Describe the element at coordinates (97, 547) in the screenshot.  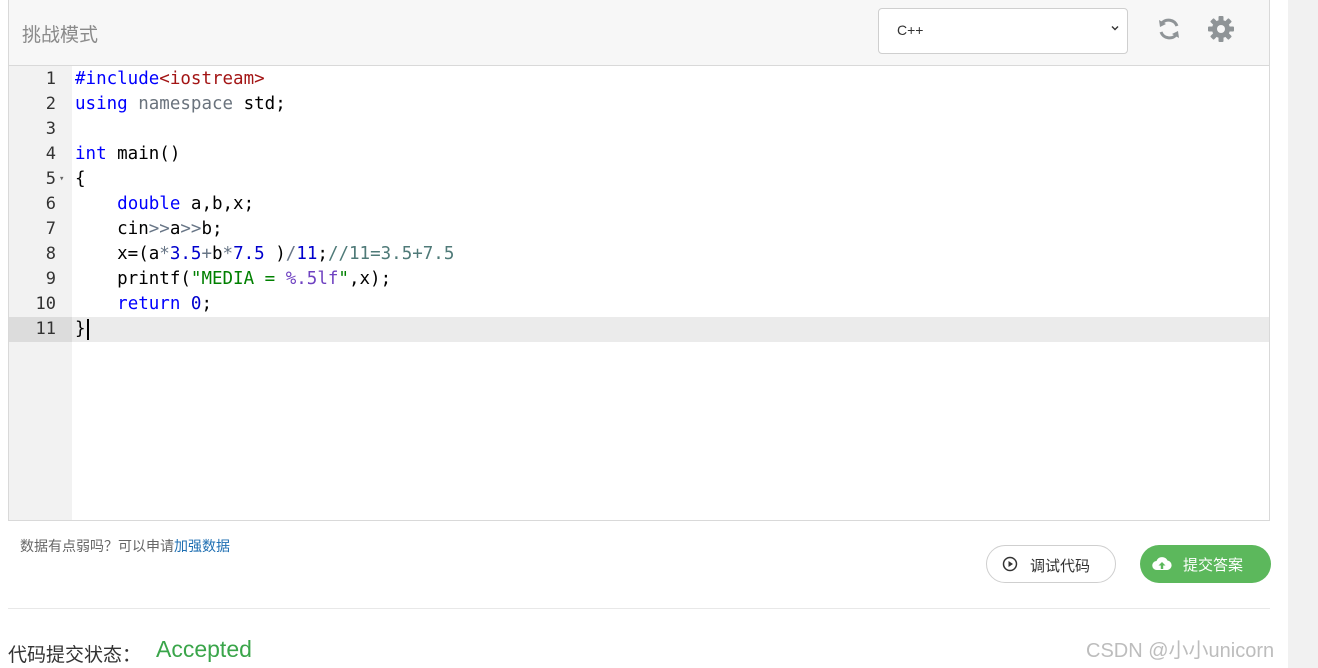
I see `hint-text: 数据有点弱吗？可以申请` at that location.